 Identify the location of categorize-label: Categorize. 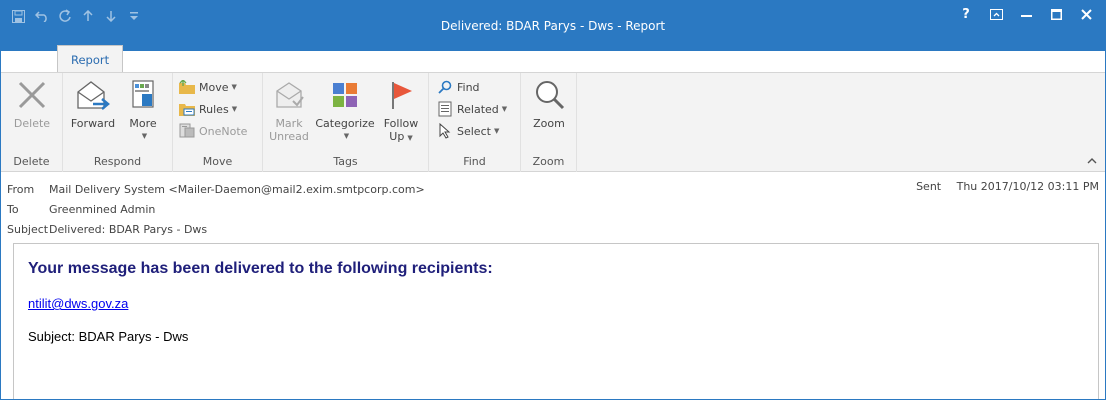
(345, 123).